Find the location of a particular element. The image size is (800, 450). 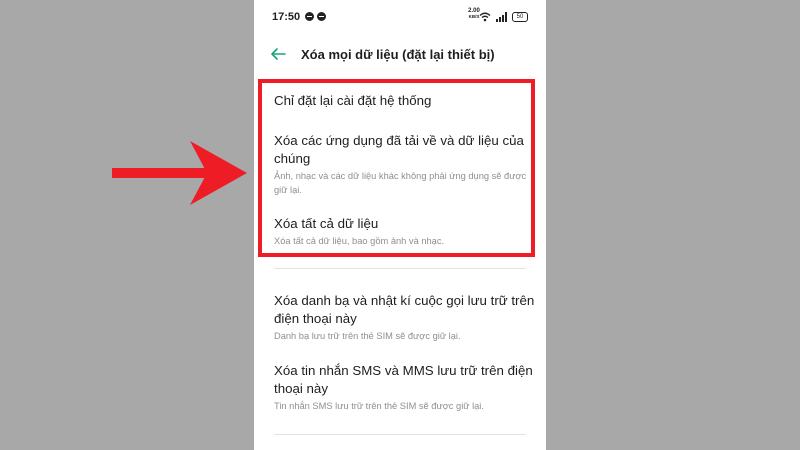

status-time: 17:50 is located at coordinates (286, 17).